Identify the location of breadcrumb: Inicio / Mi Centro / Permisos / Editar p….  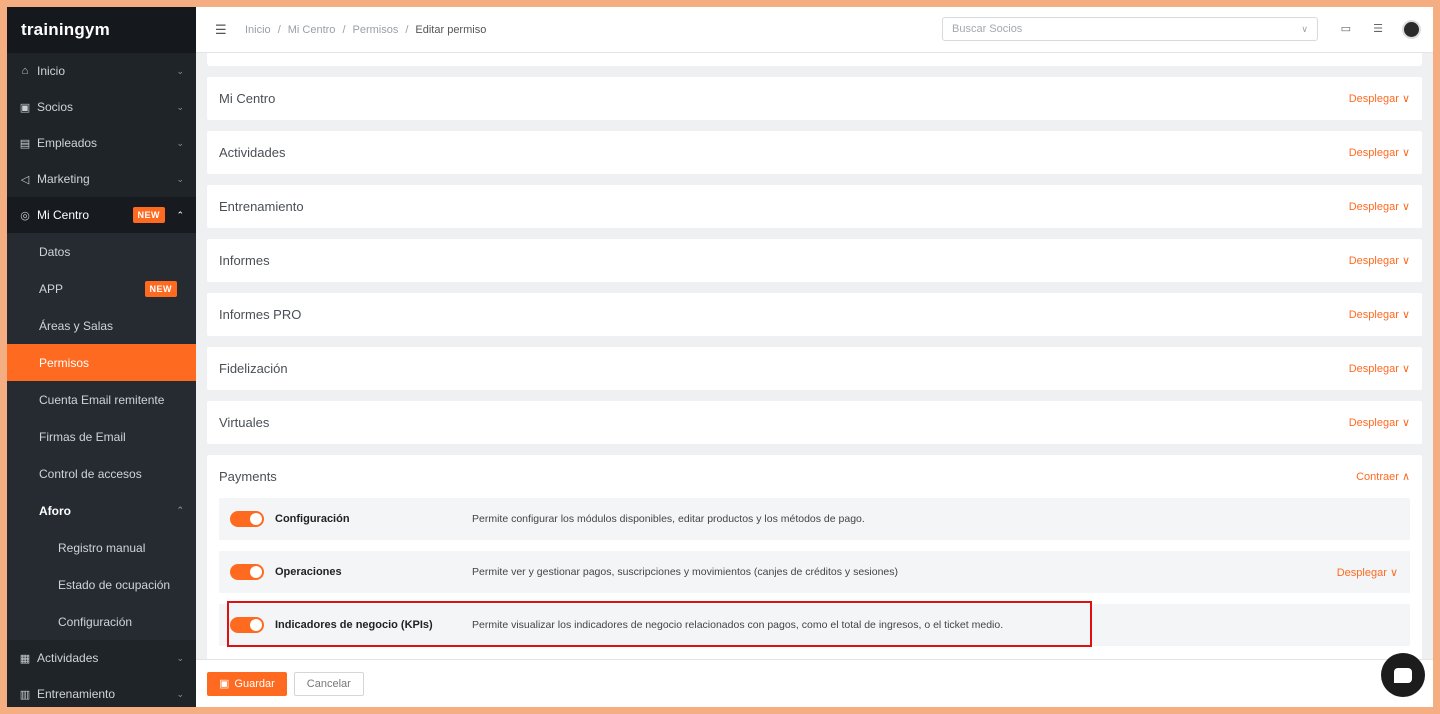
(365, 30).